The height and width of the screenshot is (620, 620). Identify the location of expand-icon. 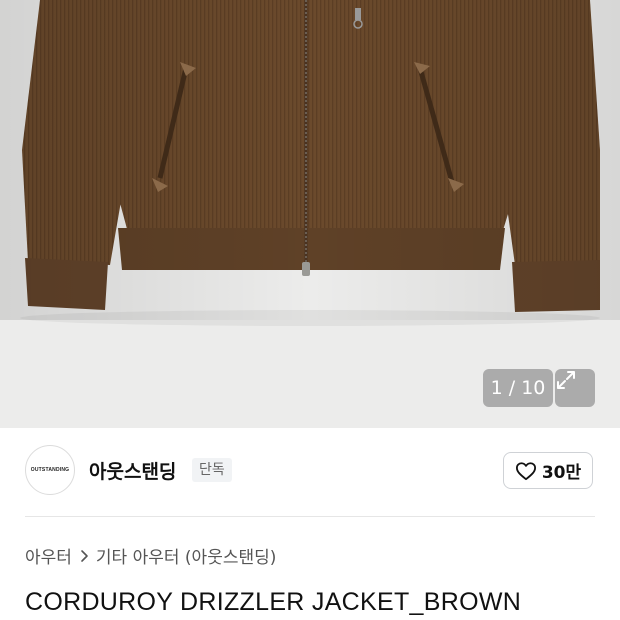
(566, 380).